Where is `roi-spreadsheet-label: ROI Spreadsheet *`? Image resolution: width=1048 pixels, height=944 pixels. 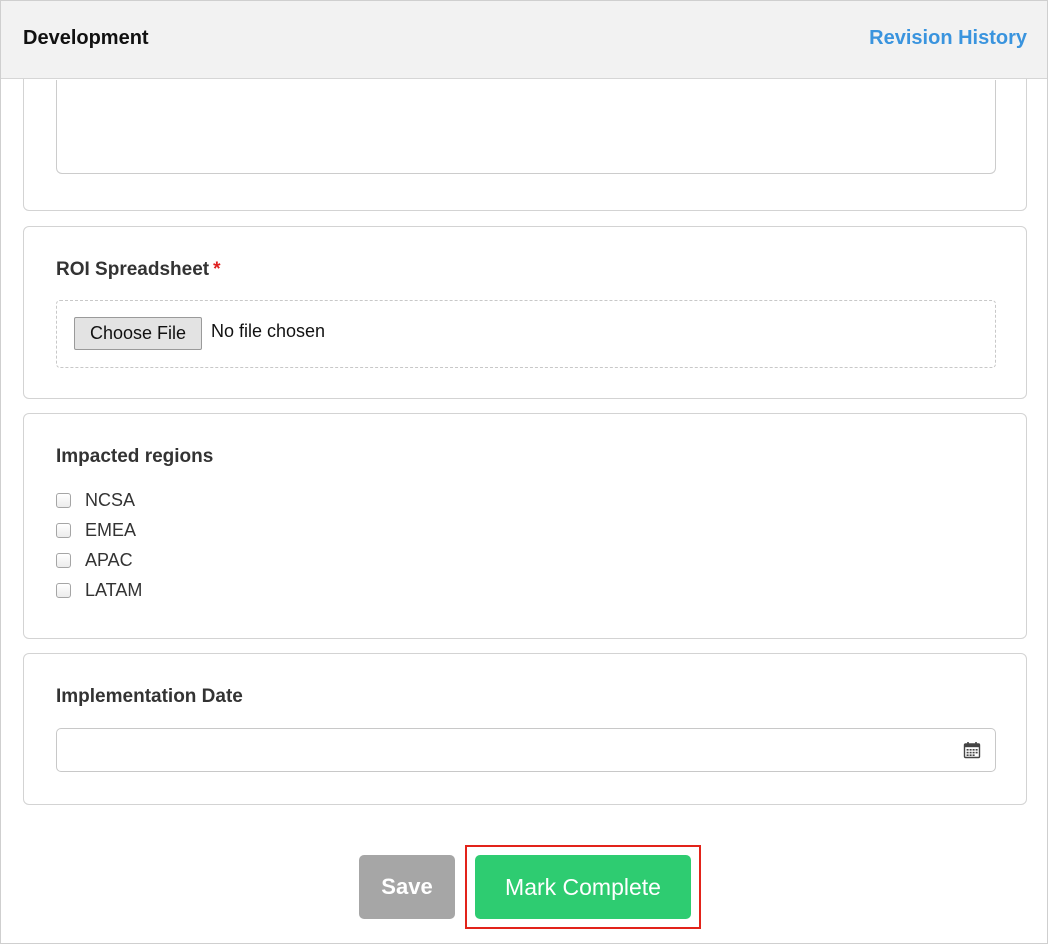 roi-spreadsheet-label: ROI Spreadsheet * is located at coordinates (138, 270).